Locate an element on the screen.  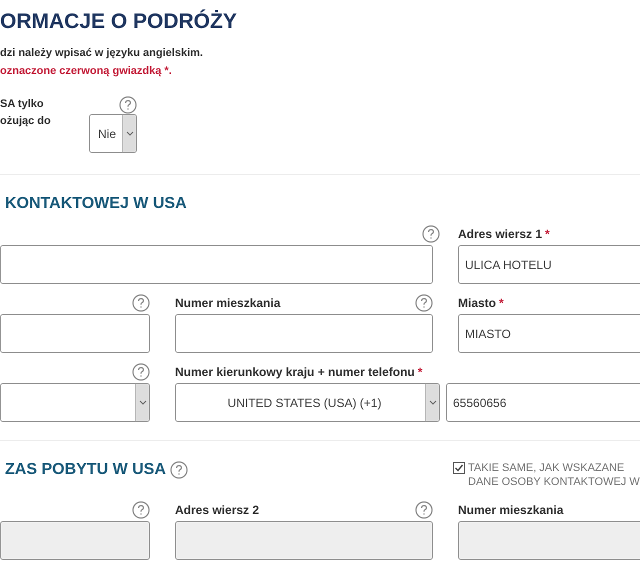
dropdown-select is located at coordinates (75, 402).